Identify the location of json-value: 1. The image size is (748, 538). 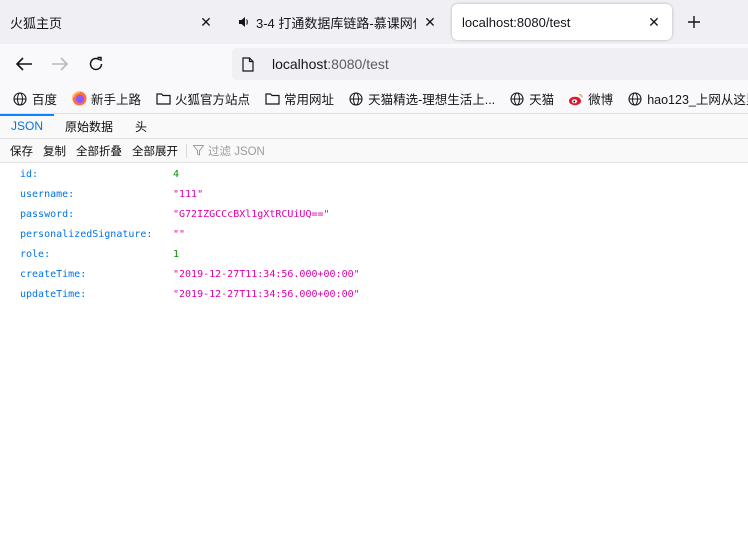
(176, 254).